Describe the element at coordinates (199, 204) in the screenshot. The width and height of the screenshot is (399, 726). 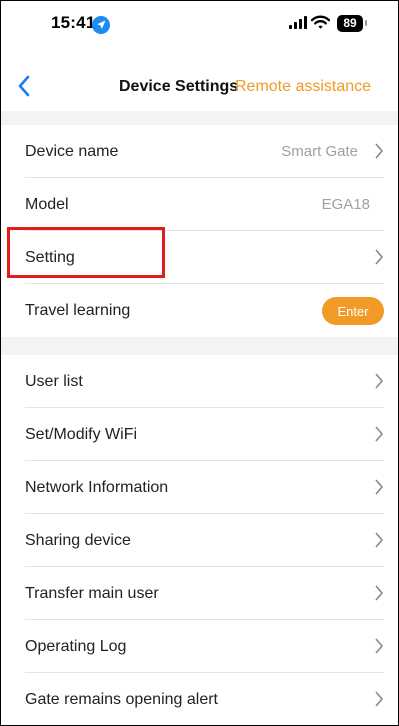
I see `model-row: Model EGA18` at that location.